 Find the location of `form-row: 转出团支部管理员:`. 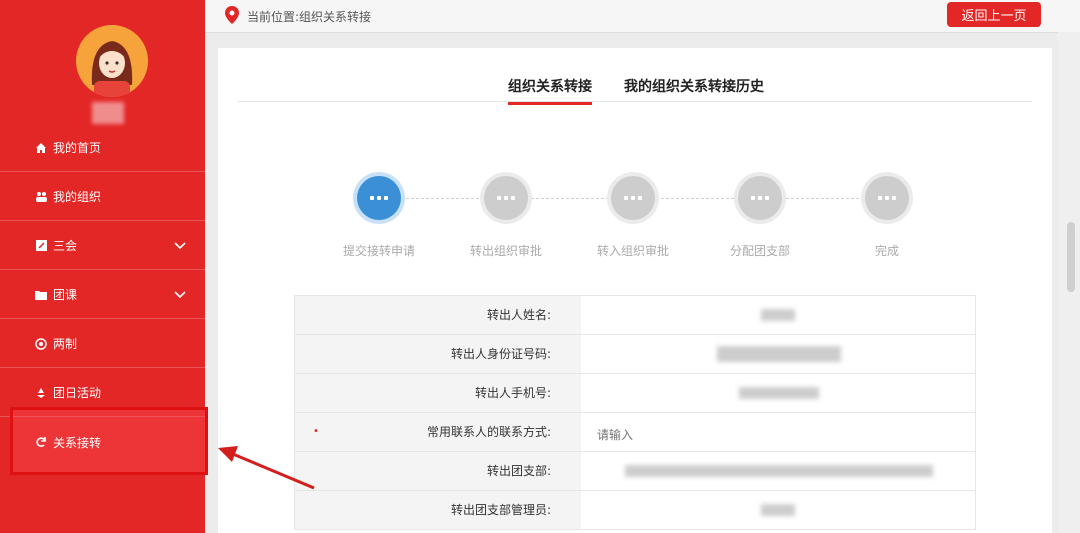

form-row: 转出团支部管理员: is located at coordinates (635, 510).